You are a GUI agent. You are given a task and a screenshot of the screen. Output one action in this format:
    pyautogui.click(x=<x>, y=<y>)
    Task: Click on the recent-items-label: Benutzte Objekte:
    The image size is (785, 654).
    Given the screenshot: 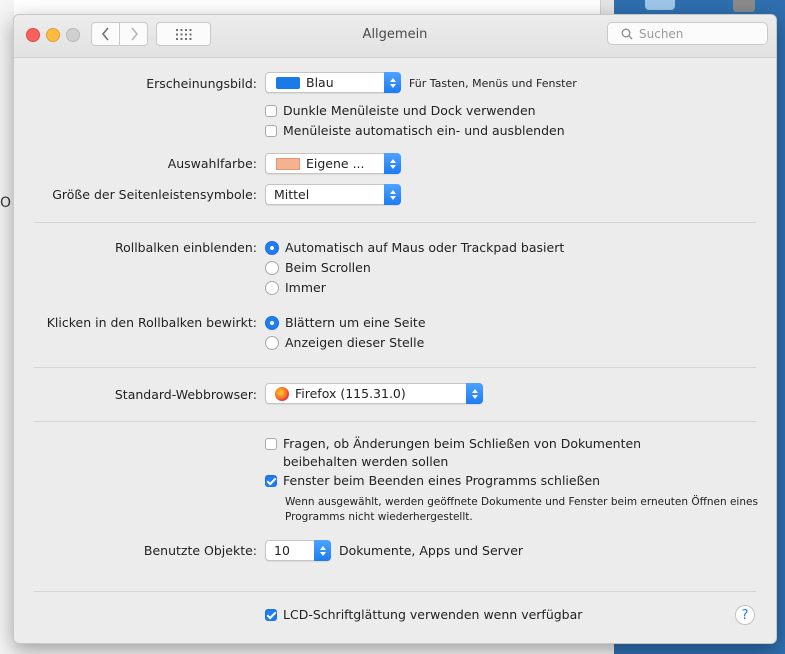 What is the action you would take?
    pyautogui.click(x=200, y=550)
    